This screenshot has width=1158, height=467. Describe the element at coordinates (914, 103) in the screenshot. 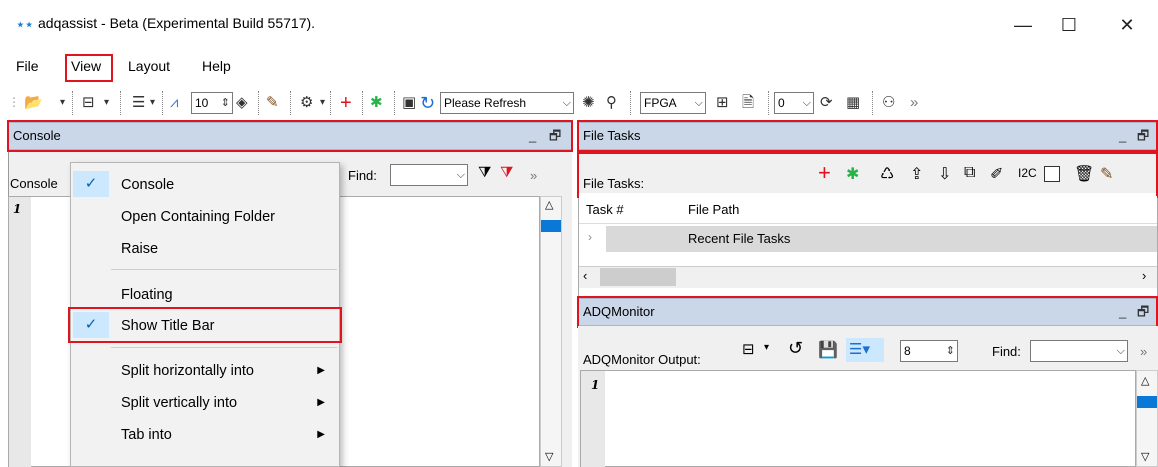

I see `toolbar-overflow-icon: »` at that location.